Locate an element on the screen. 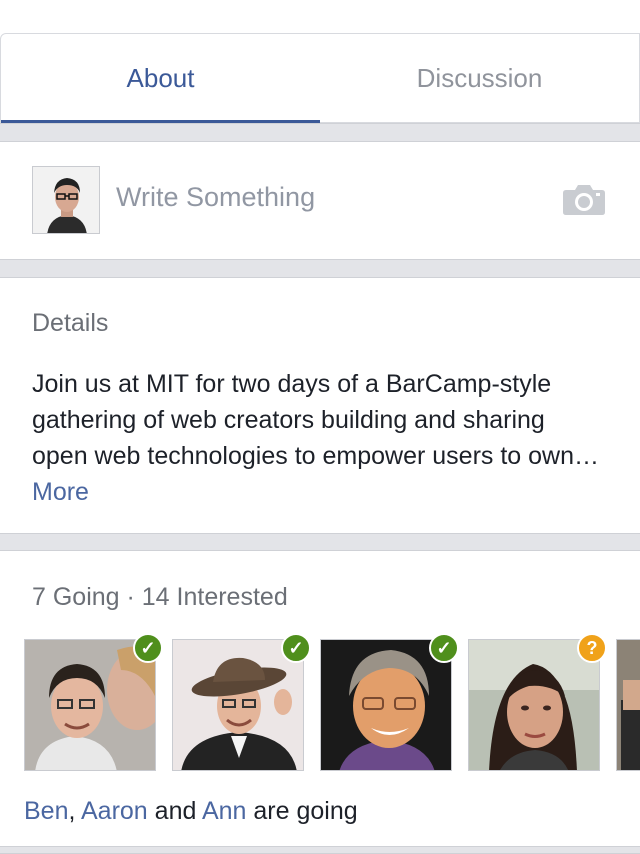  tab-discussion: Discussion is located at coordinates (479, 78).